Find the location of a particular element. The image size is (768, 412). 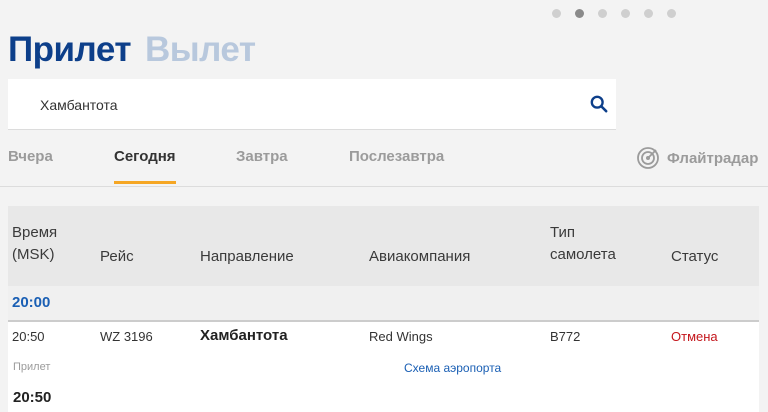

details-label: Прилет is located at coordinates (32, 367).